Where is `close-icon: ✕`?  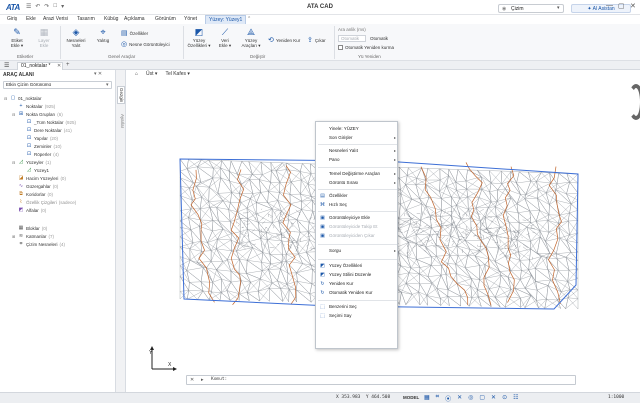 close-icon: ✕ is located at coordinates (633, 6).